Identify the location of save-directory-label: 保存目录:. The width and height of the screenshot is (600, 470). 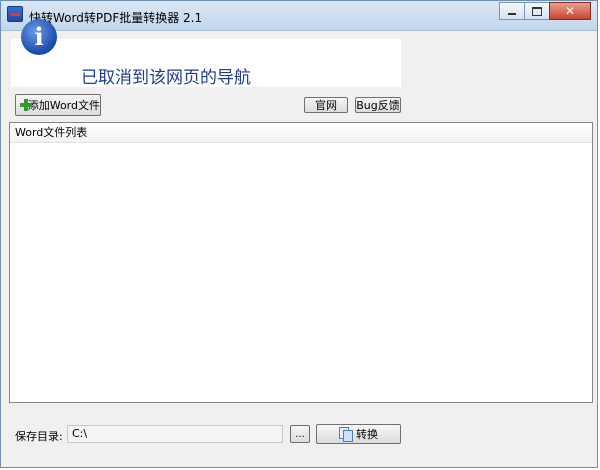
(39, 436).